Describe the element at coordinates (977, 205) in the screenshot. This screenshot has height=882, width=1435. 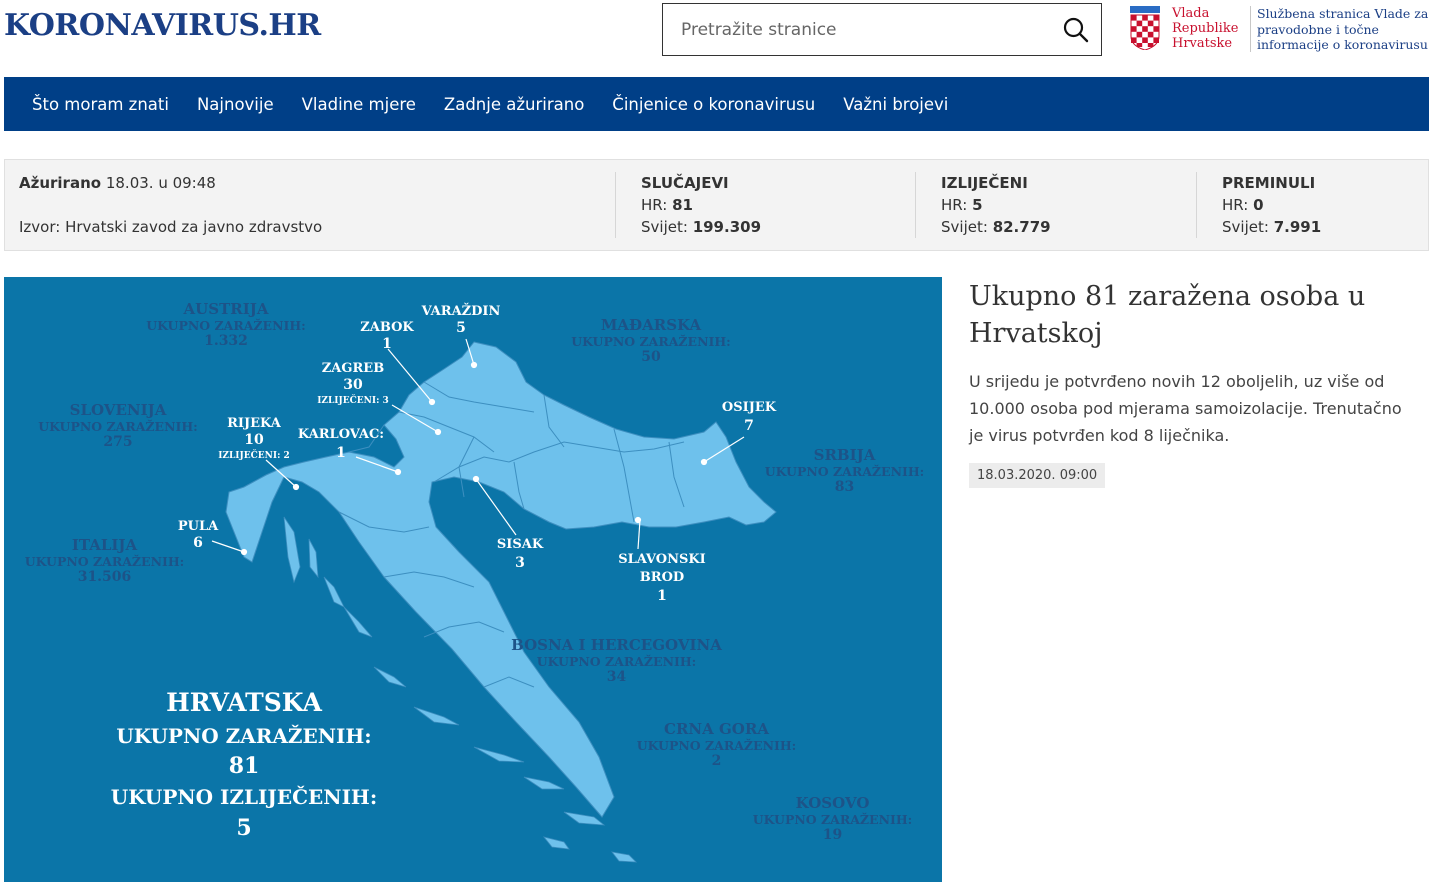
I see `hr-value: 5` at that location.